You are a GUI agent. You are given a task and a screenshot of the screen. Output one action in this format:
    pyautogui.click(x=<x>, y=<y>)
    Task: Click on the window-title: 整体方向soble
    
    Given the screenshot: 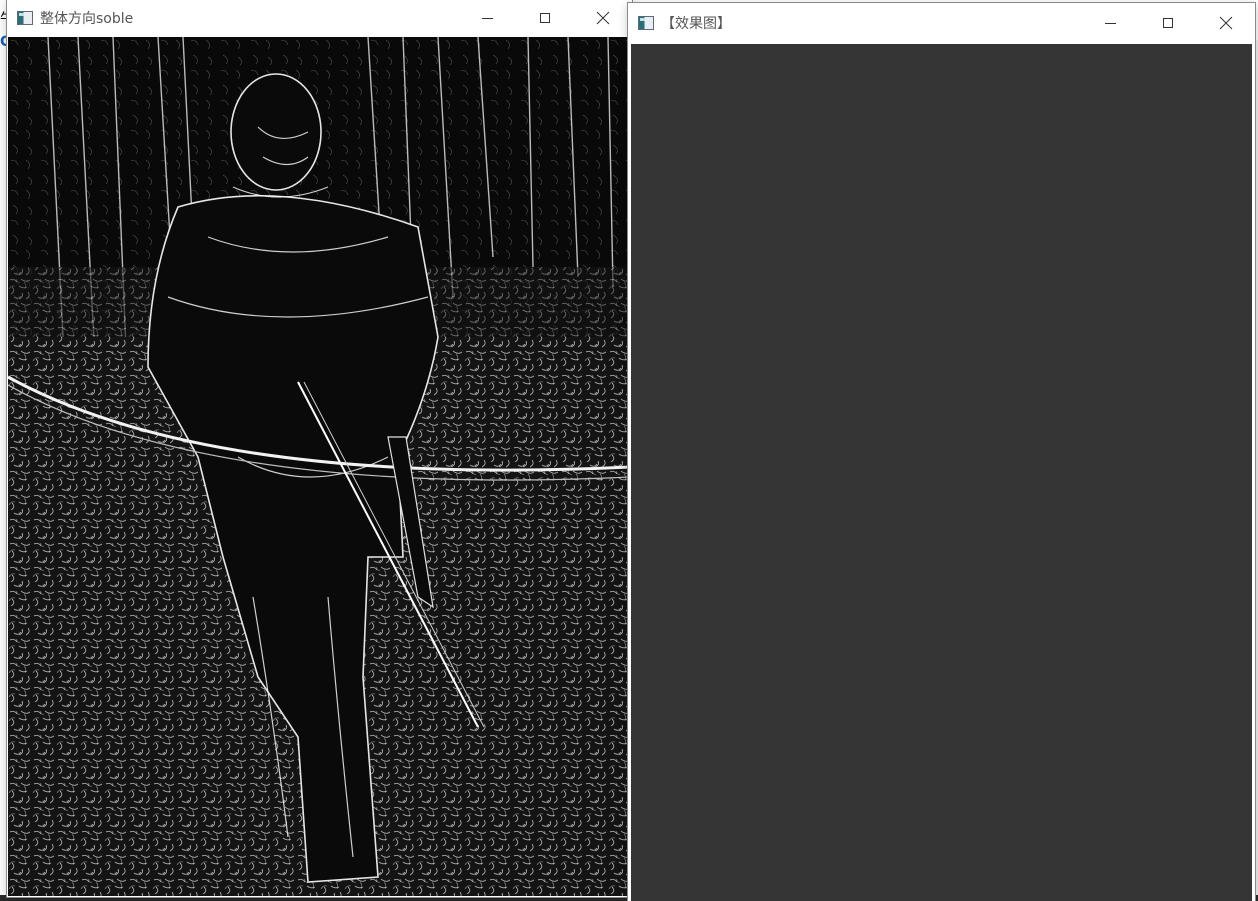 What is the action you would take?
    pyautogui.click(x=87, y=19)
    